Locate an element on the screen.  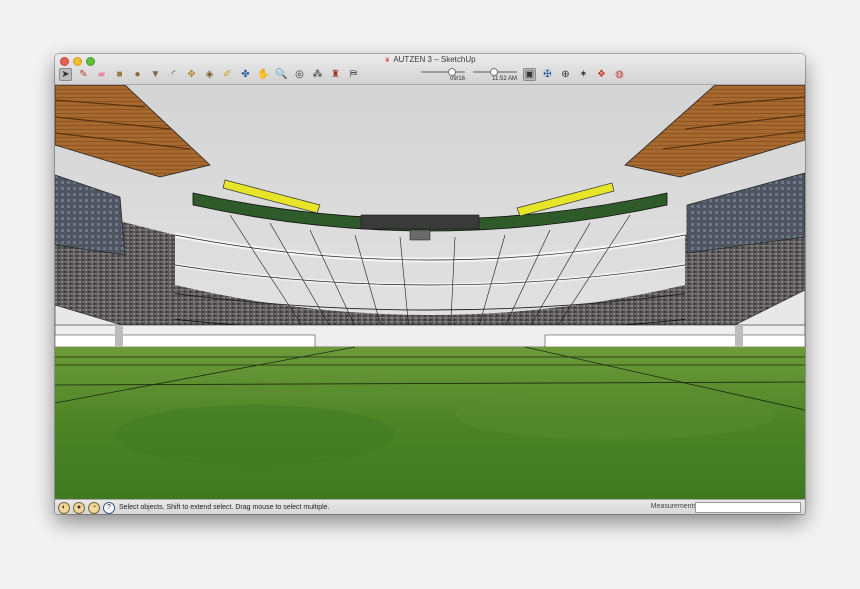
pan-tool: ✋ is located at coordinates (263, 74).